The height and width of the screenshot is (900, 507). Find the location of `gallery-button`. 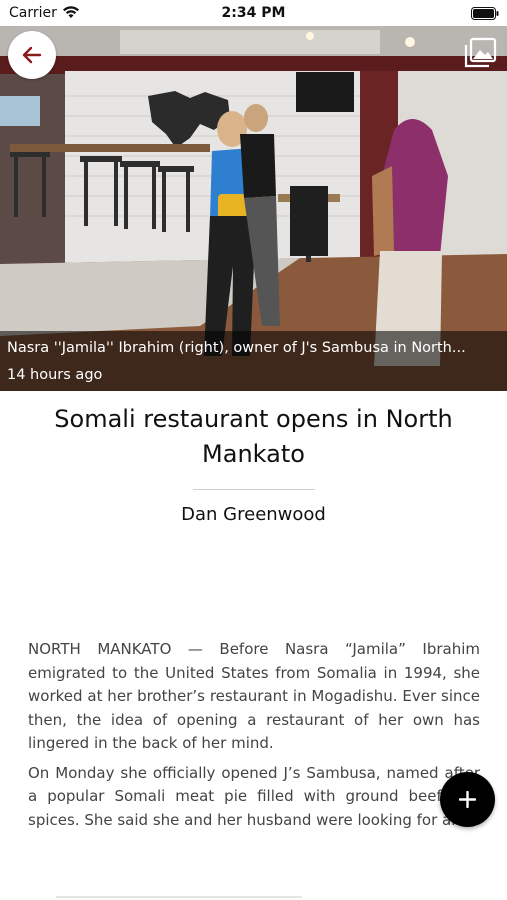

gallery-button is located at coordinates (480, 53).